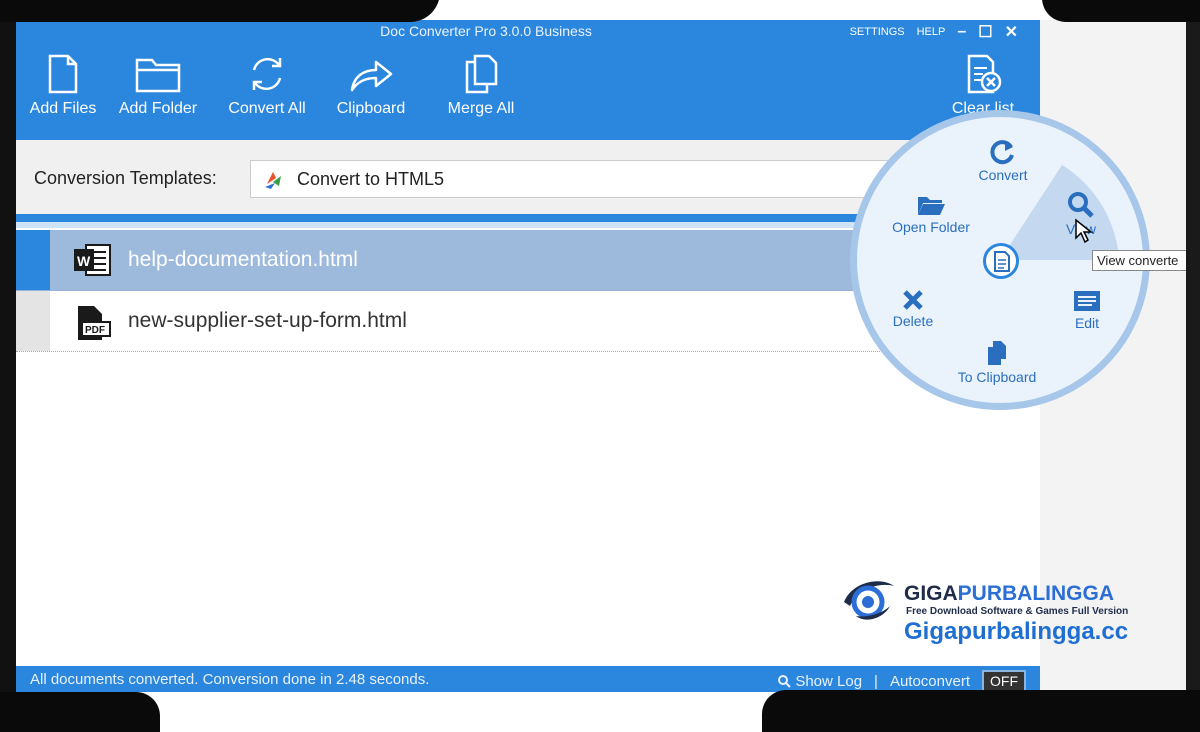  What do you see at coordinates (63, 108) in the screenshot?
I see `add-files-label: Add Files` at bounding box center [63, 108].